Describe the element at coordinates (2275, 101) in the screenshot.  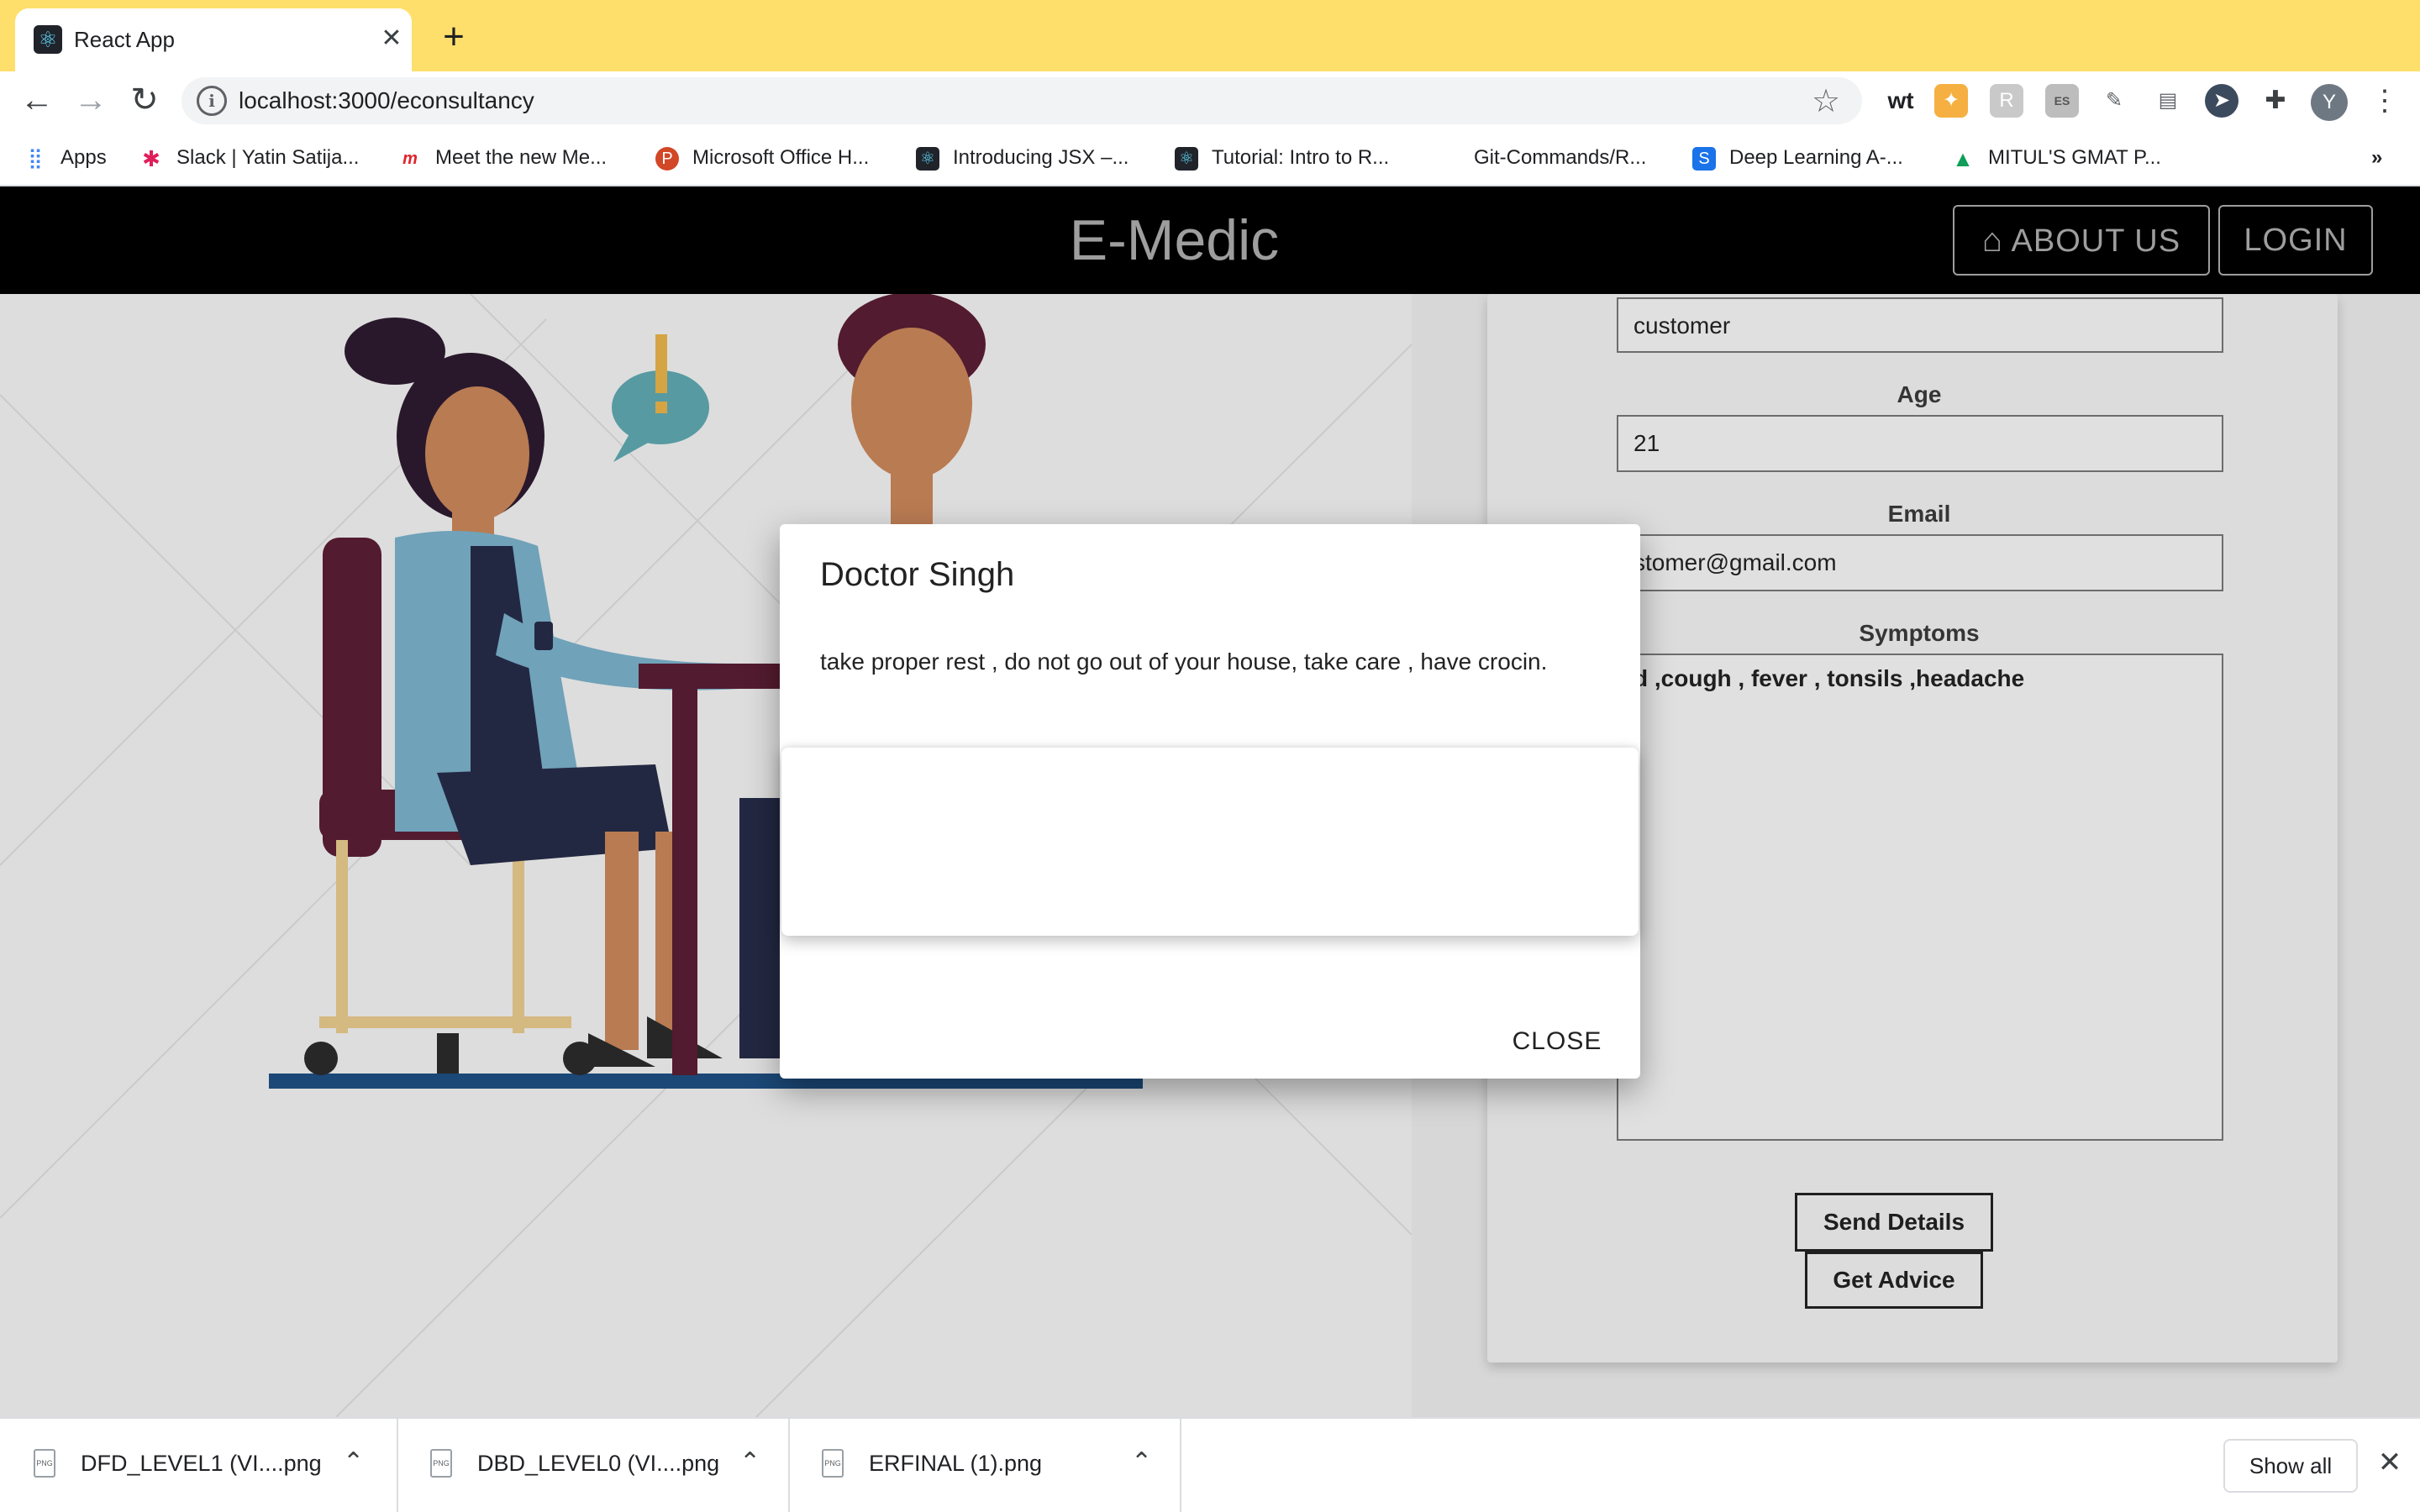
I see `extensions-puzzle-icon: ✚` at that location.